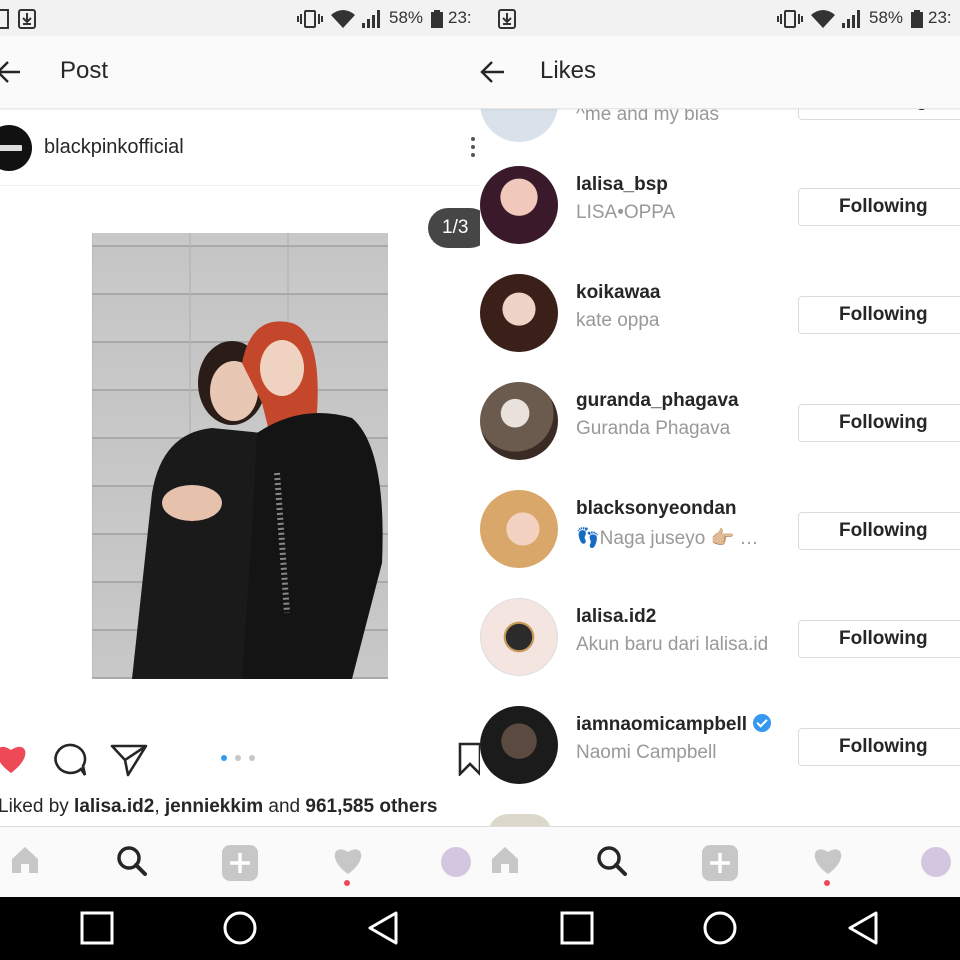  What do you see at coordinates (626, 212) in the screenshot?
I see `liker-fullname: LISA•OPPA` at bounding box center [626, 212].